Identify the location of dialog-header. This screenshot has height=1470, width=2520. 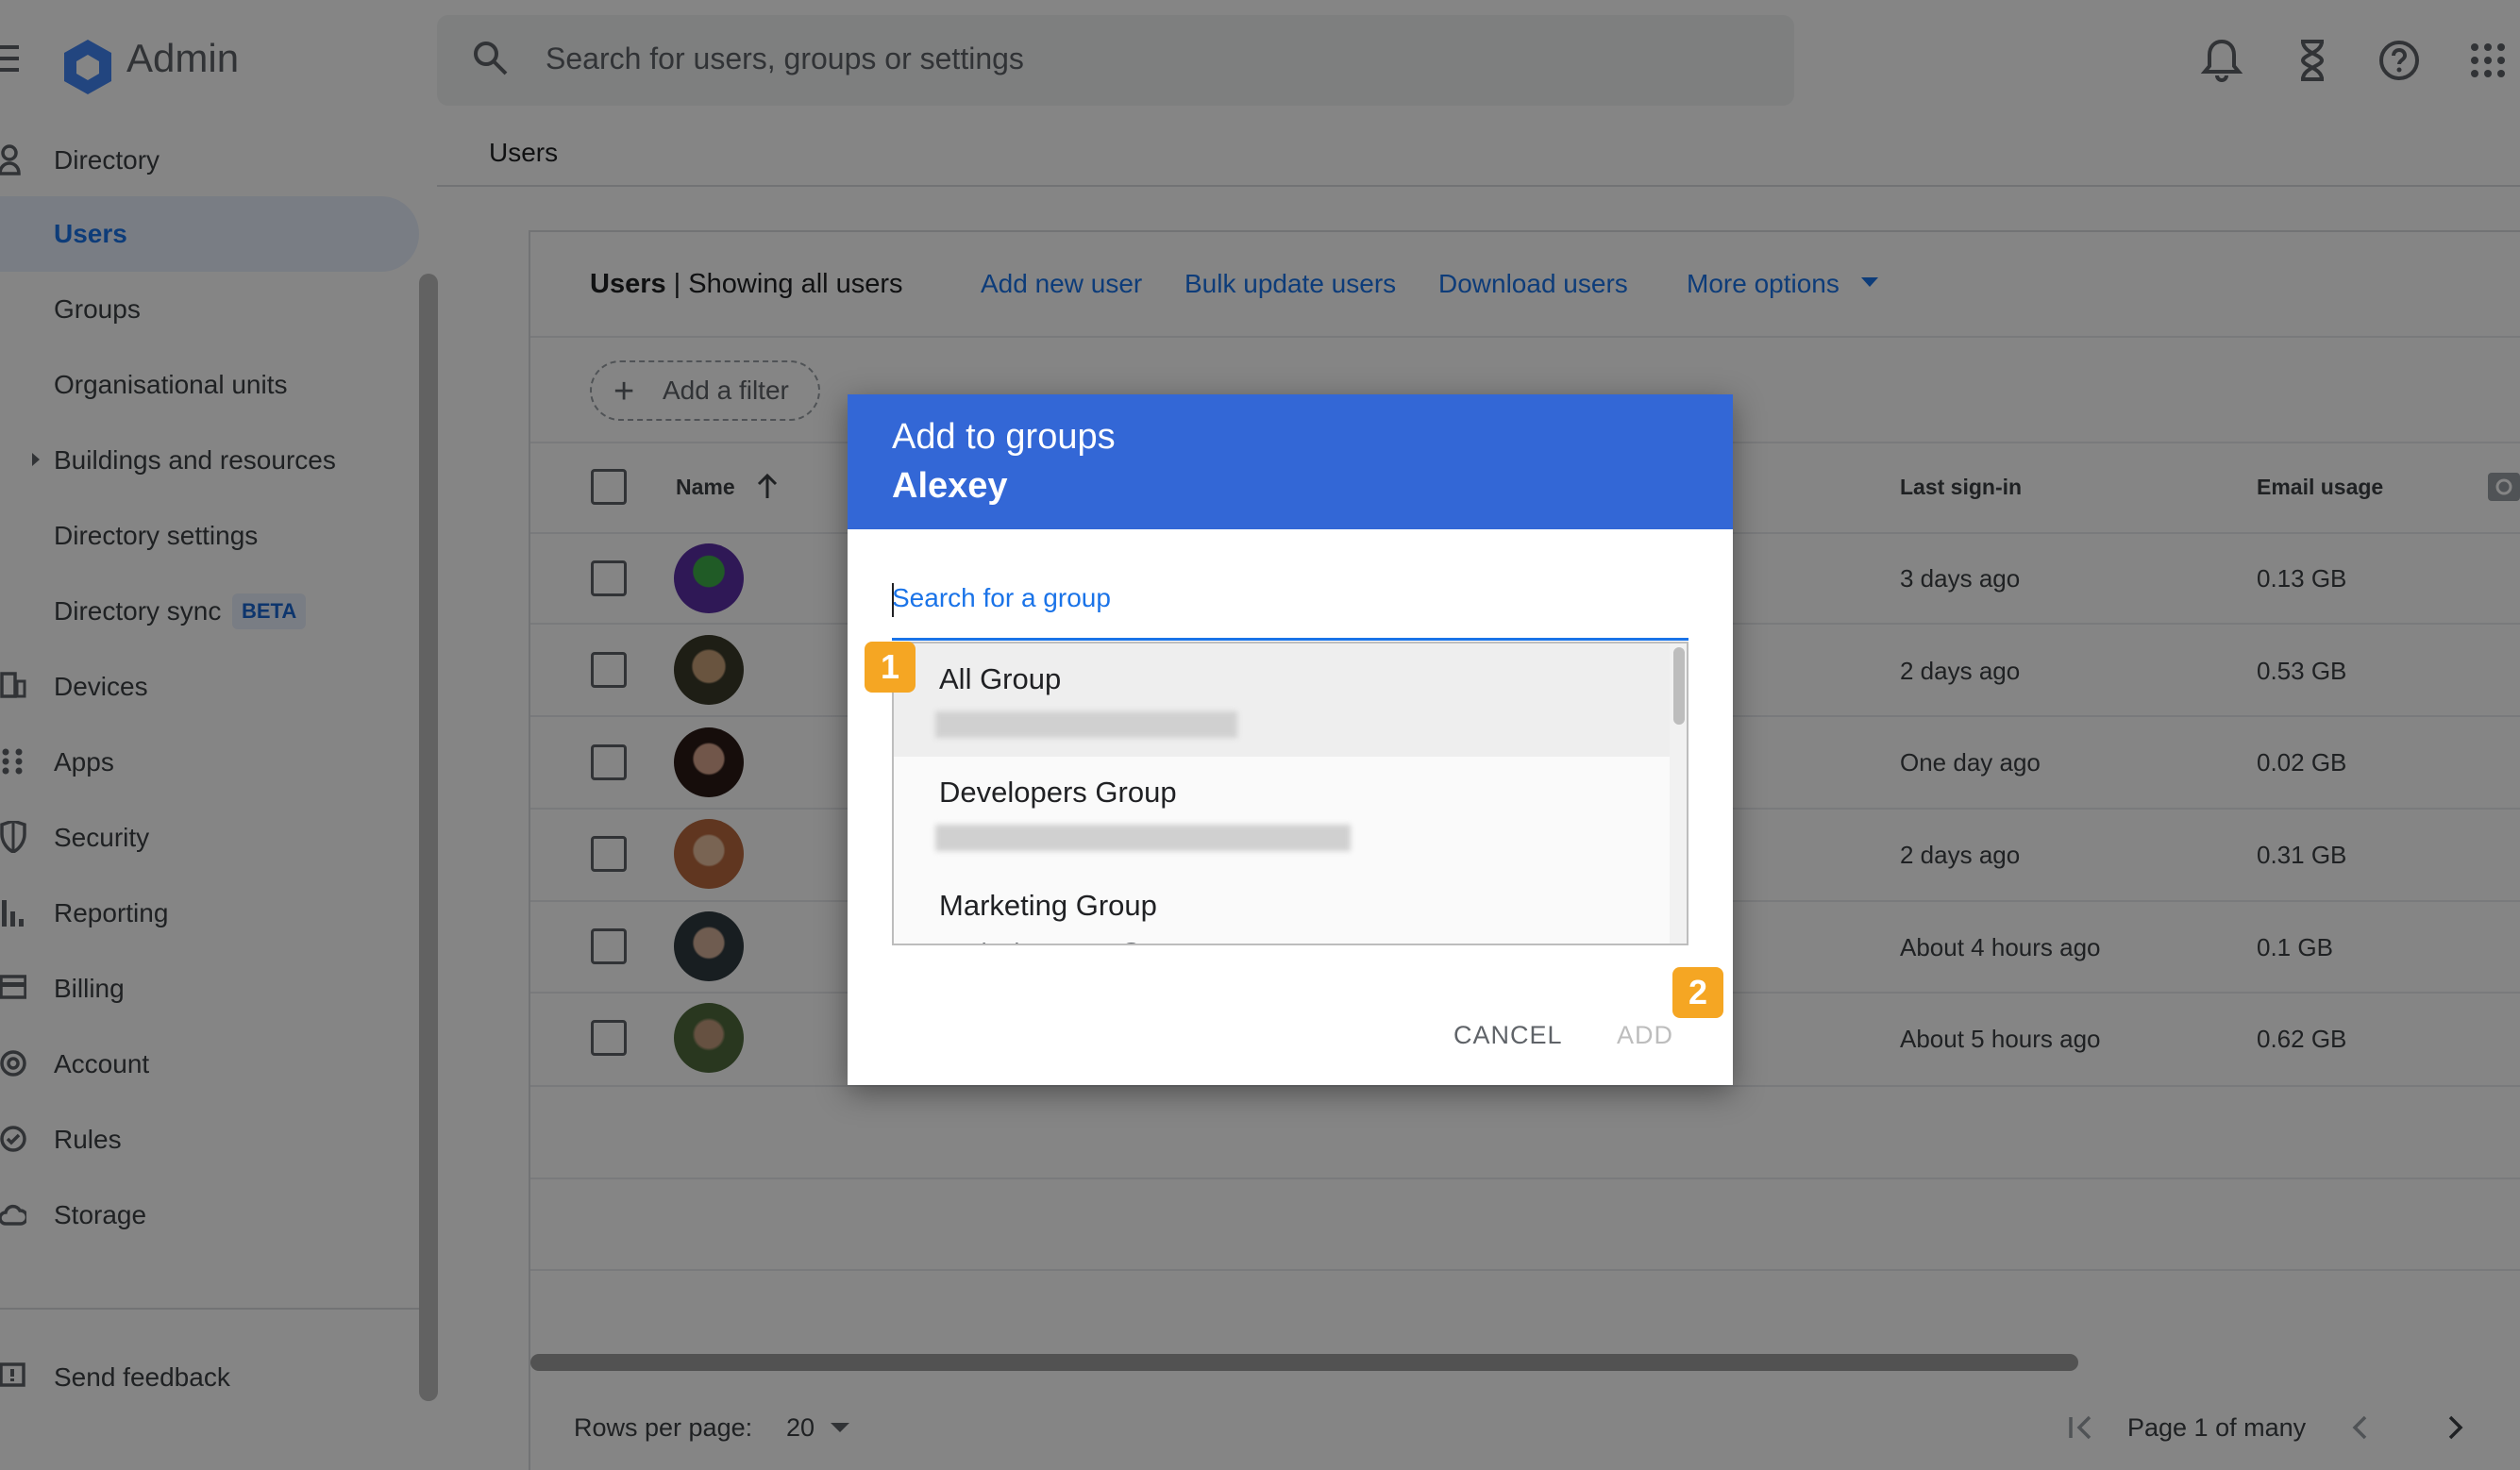
(1290, 462).